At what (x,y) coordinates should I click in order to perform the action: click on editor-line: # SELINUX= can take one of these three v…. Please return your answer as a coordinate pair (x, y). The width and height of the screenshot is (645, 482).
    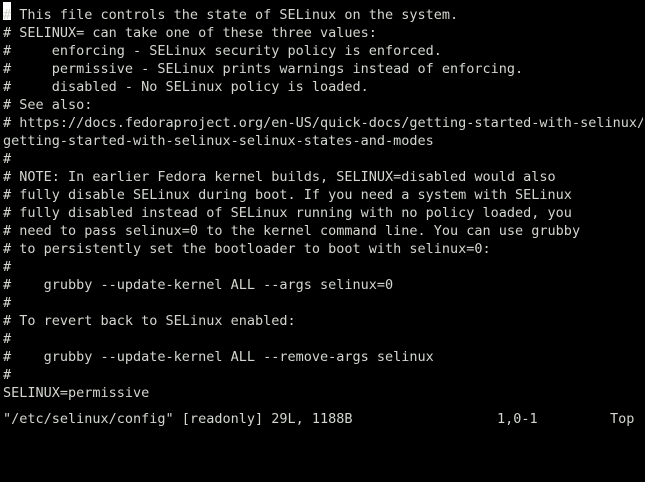
    Looking at the image, I should click on (190, 33).